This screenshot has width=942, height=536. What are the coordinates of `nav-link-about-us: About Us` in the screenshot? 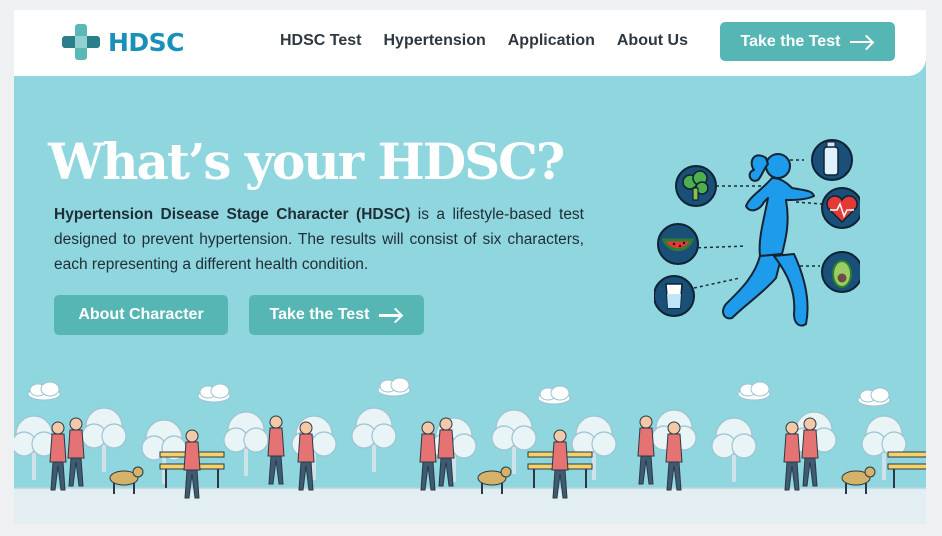 It's located at (652, 41).